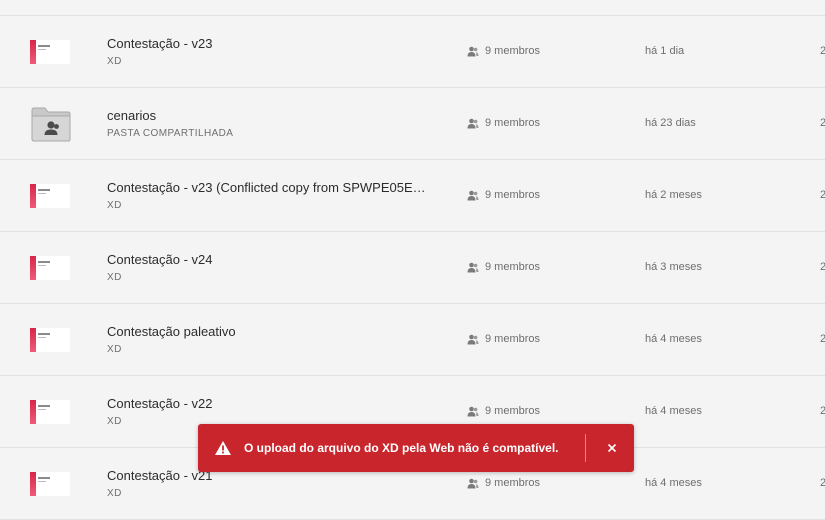 This screenshot has height=520, width=825. I want to click on file-name: Contestação - v23, so click(160, 43).